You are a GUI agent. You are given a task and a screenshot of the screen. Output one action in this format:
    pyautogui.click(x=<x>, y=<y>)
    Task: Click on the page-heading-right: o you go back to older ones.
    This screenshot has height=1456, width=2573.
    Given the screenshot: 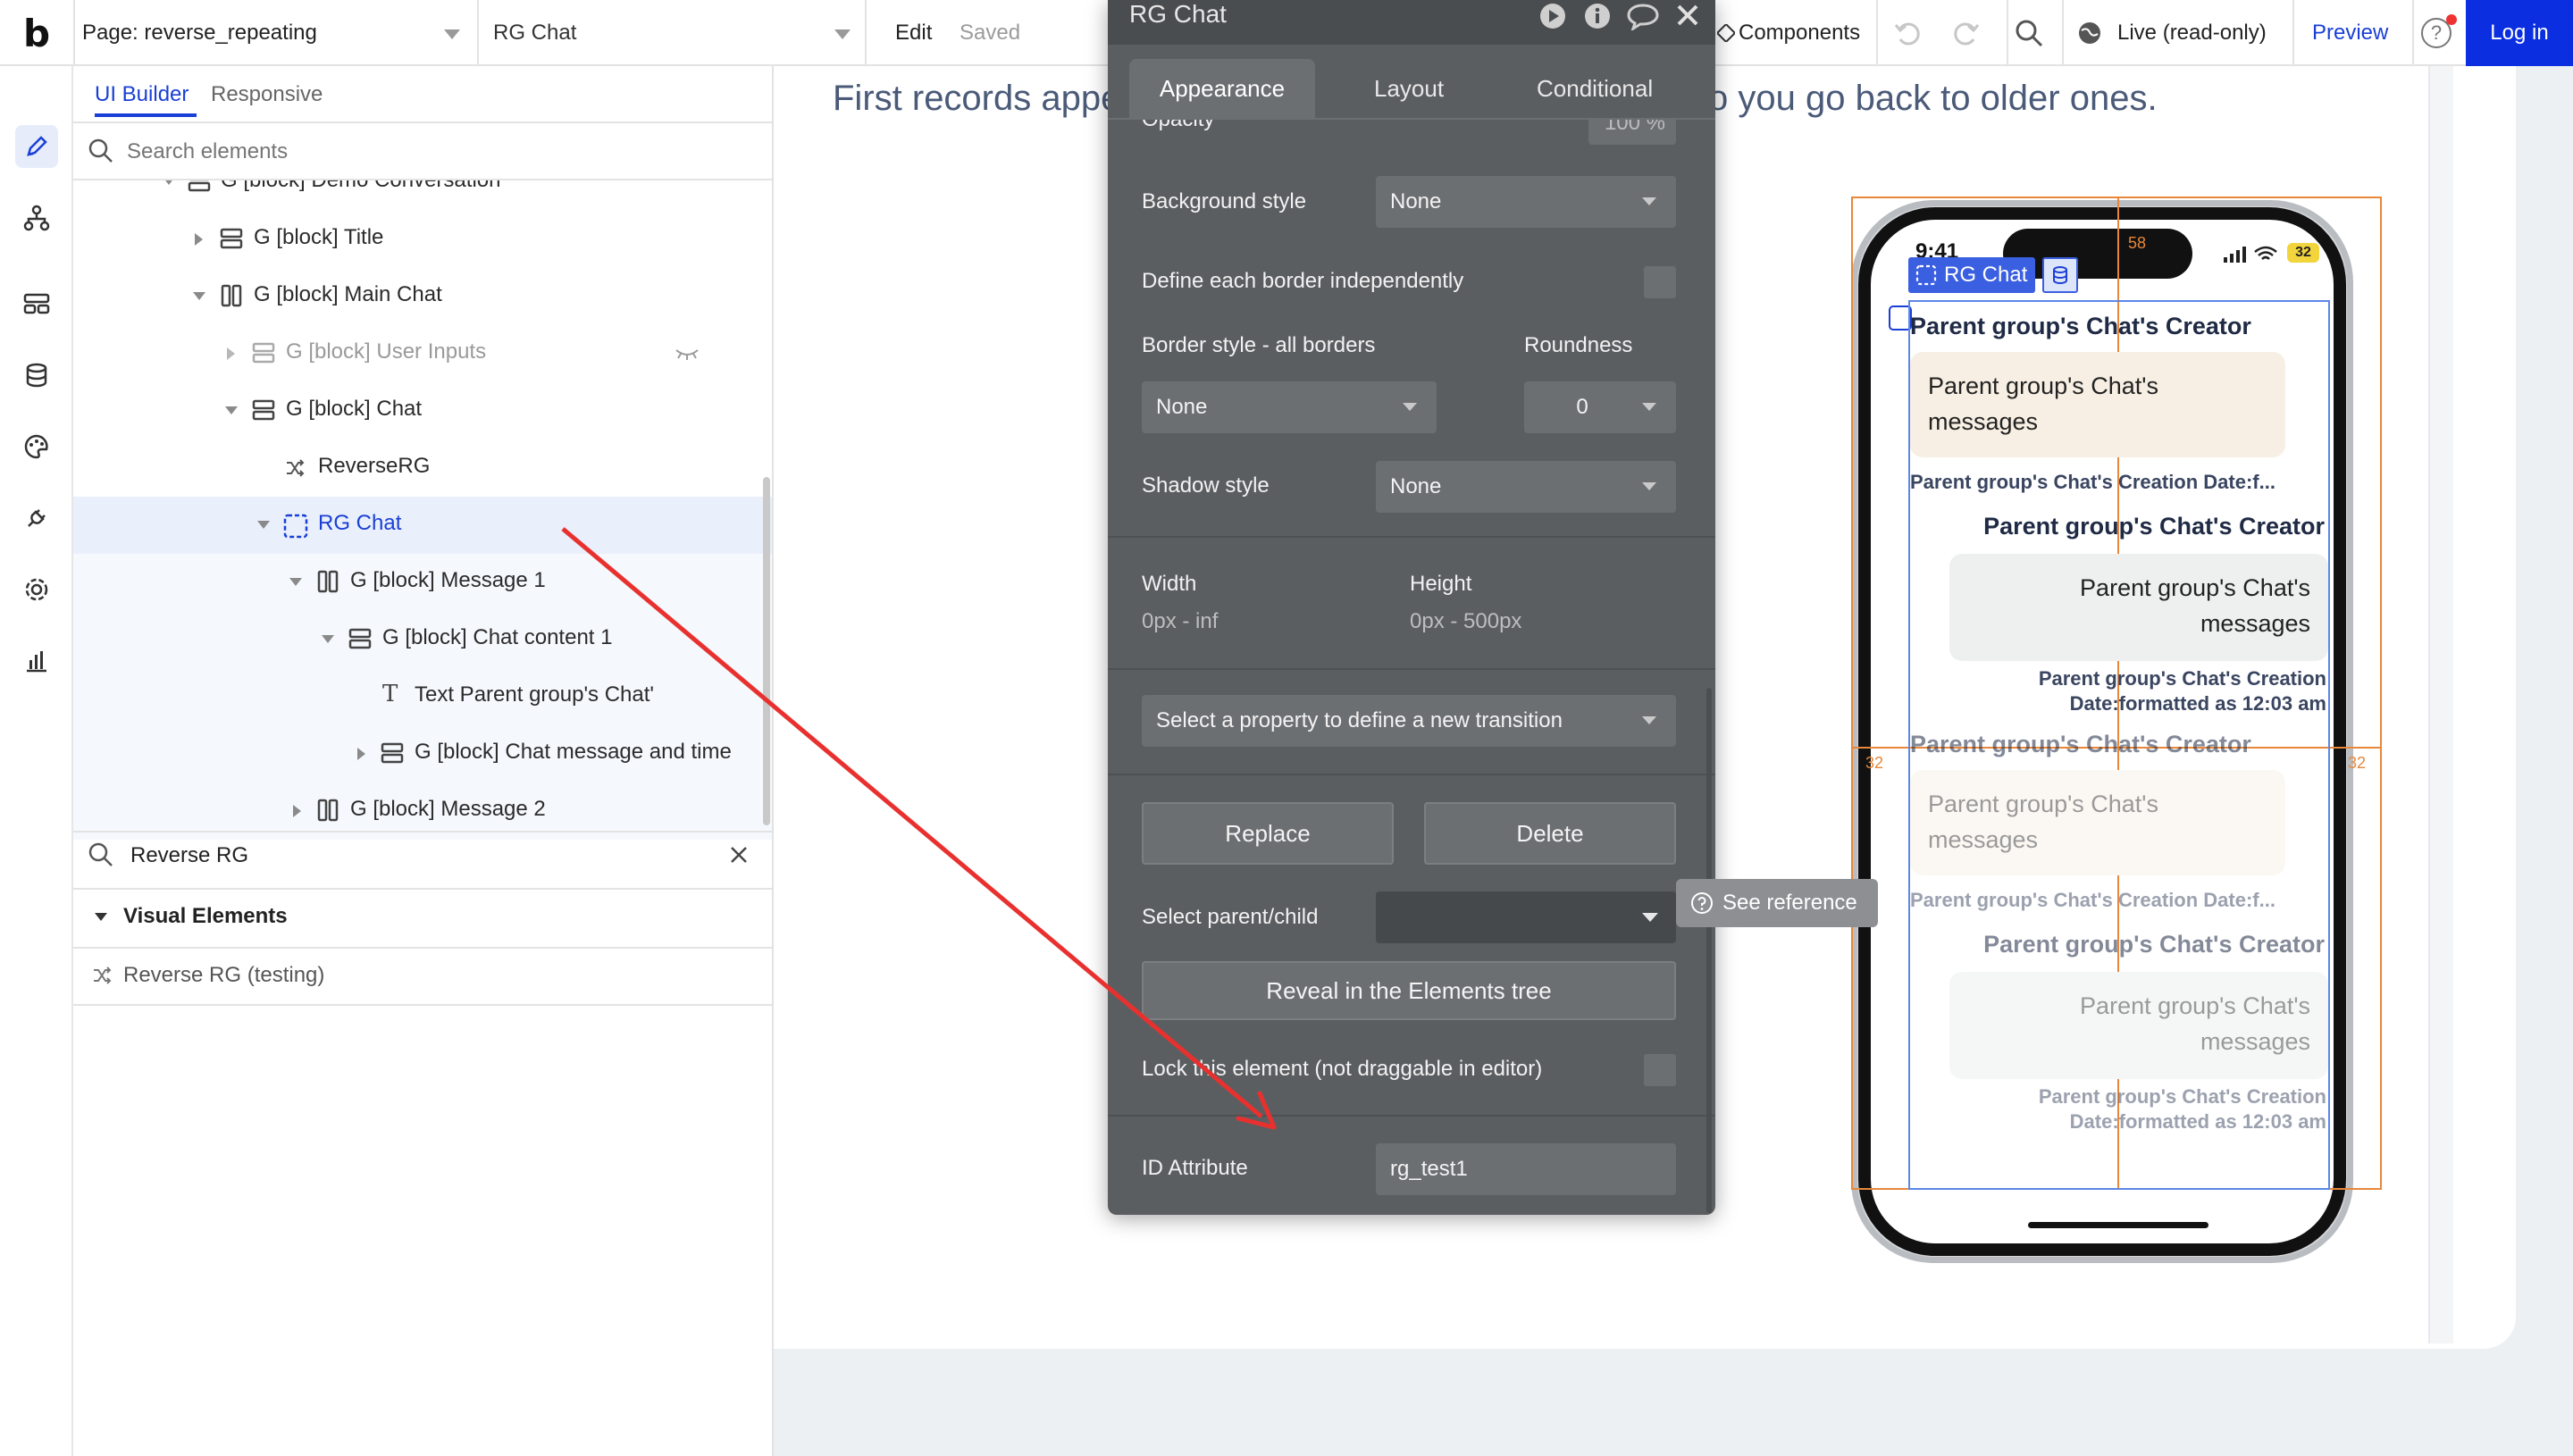 What is the action you would take?
    pyautogui.click(x=1933, y=98)
    